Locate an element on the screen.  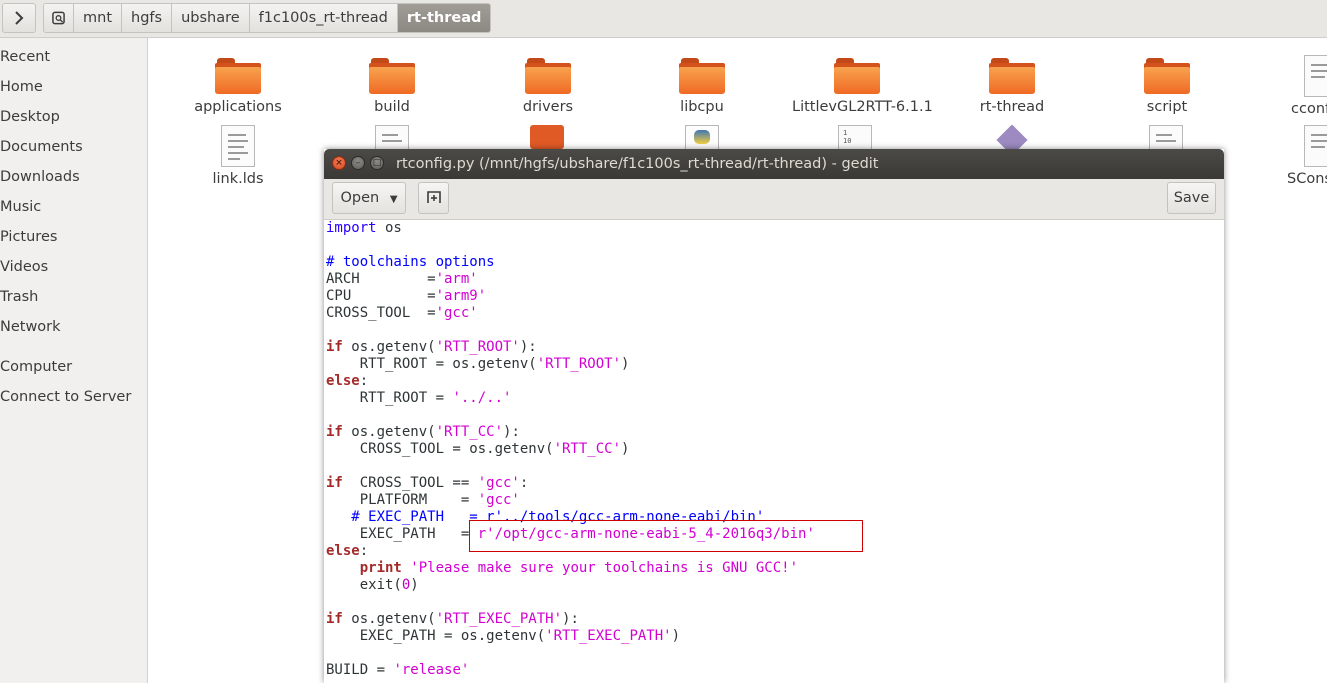
code-line: RTT_ROOT = '../..' is located at coordinates (419, 398).